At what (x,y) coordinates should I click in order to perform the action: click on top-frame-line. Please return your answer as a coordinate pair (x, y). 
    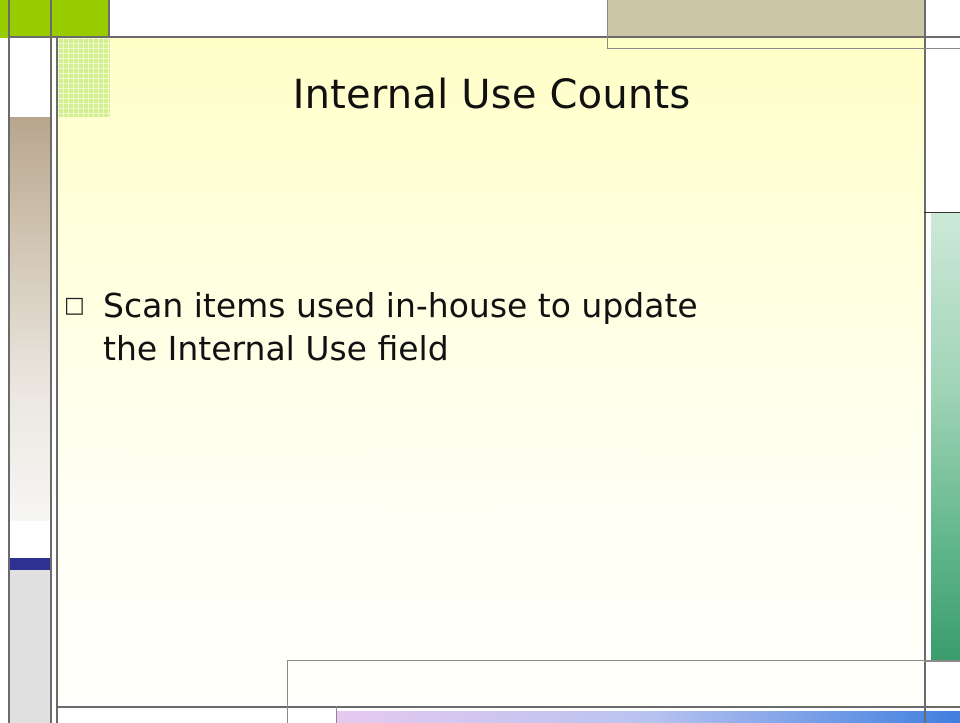
    Looking at the image, I should click on (484, 37).